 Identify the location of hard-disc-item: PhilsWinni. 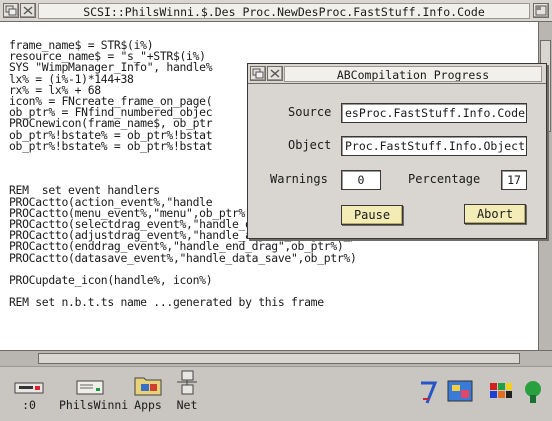
(94, 390).